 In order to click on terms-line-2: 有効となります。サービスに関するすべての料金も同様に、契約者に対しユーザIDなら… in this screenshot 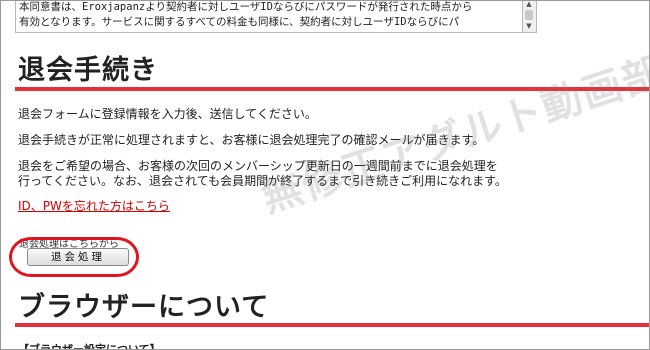, I will do `click(239, 22)`.